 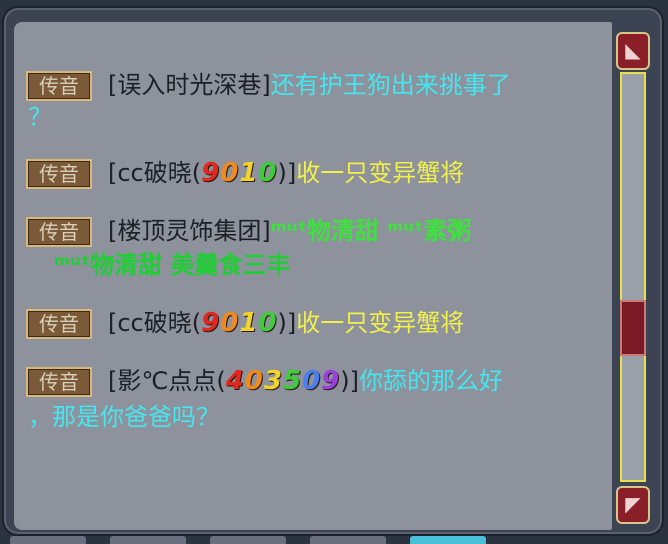 I want to click on sender-name: [影℃点点(, so click(x=167, y=381).